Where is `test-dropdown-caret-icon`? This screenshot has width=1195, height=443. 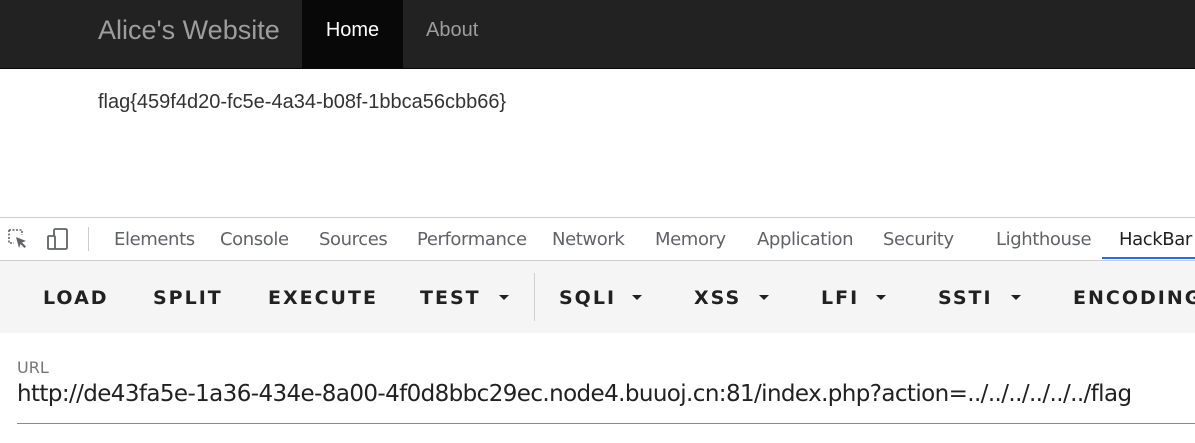
test-dropdown-caret-icon is located at coordinates (504, 297).